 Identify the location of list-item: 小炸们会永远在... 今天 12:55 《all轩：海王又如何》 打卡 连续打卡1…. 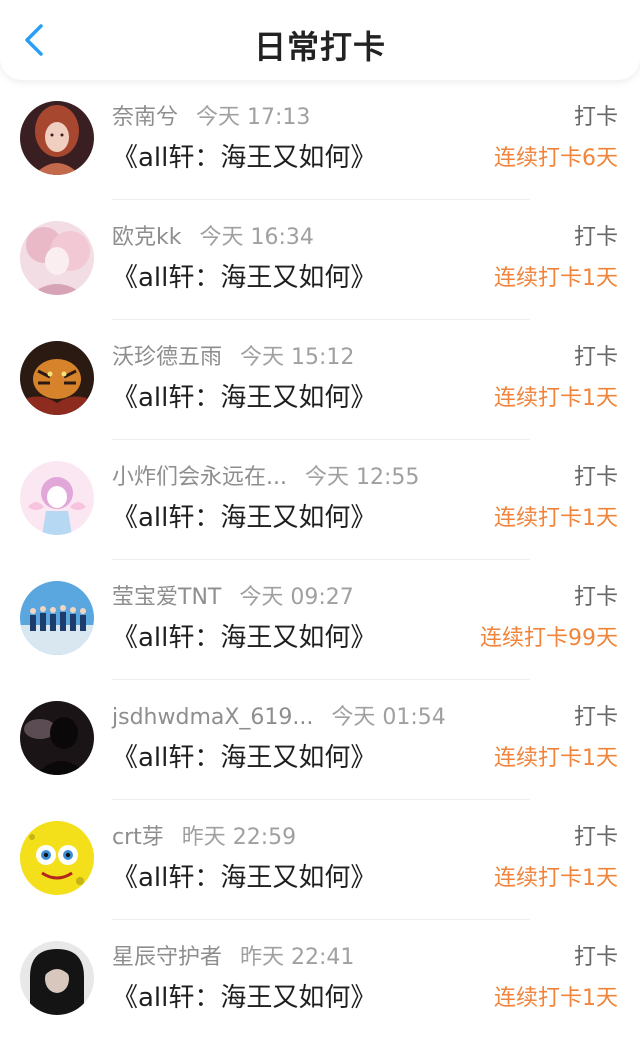
(320, 500).